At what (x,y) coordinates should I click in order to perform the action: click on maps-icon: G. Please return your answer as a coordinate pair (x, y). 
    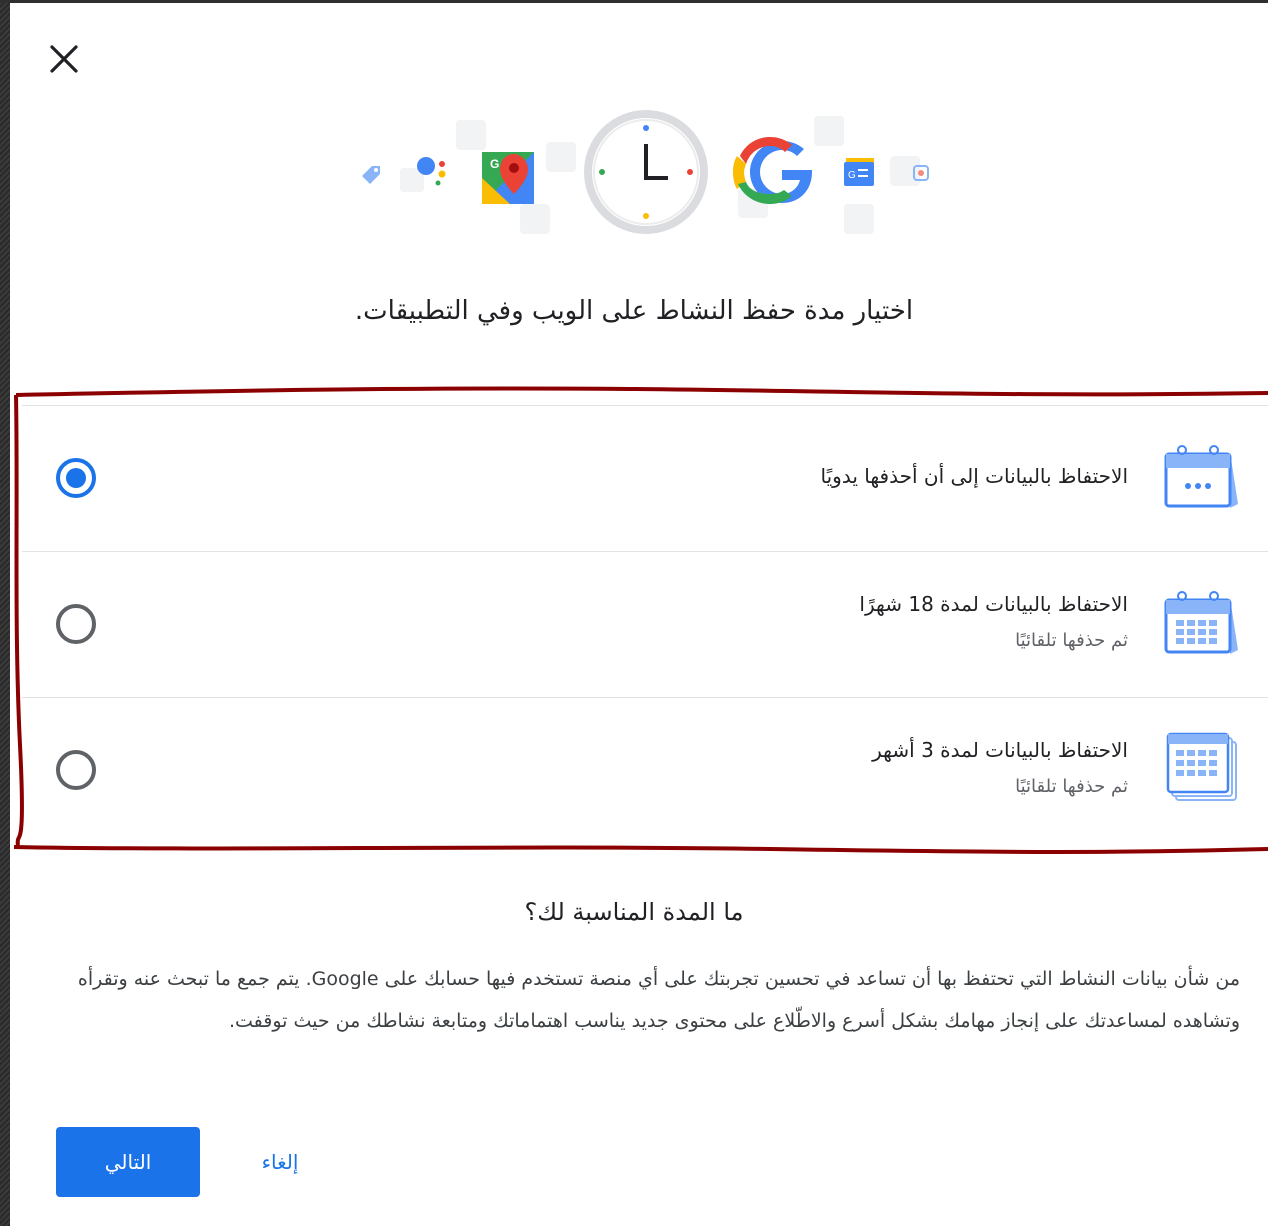
    Looking at the image, I should click on (508, 178).